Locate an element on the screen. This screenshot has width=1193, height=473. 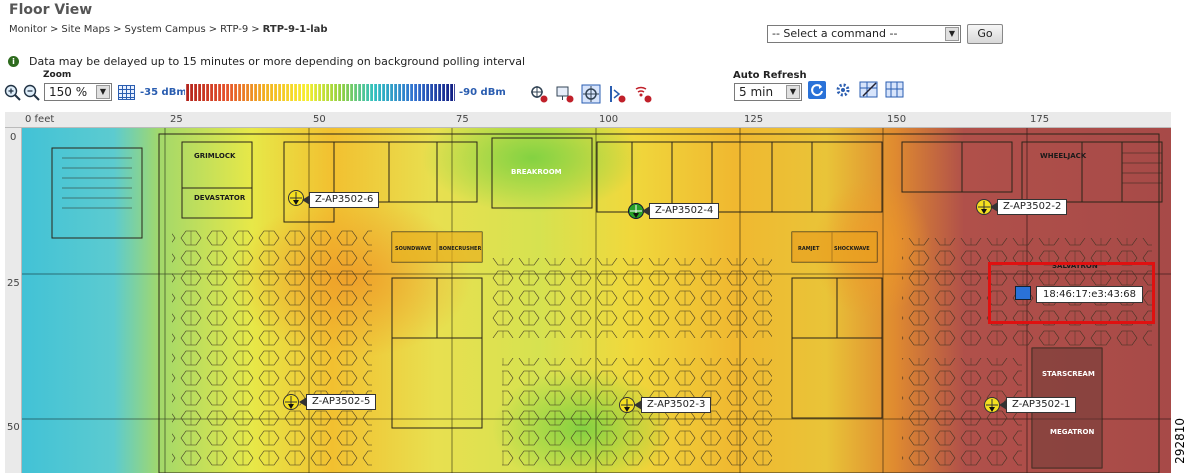
page-title: Floor View is located at coordinates (51, 10).